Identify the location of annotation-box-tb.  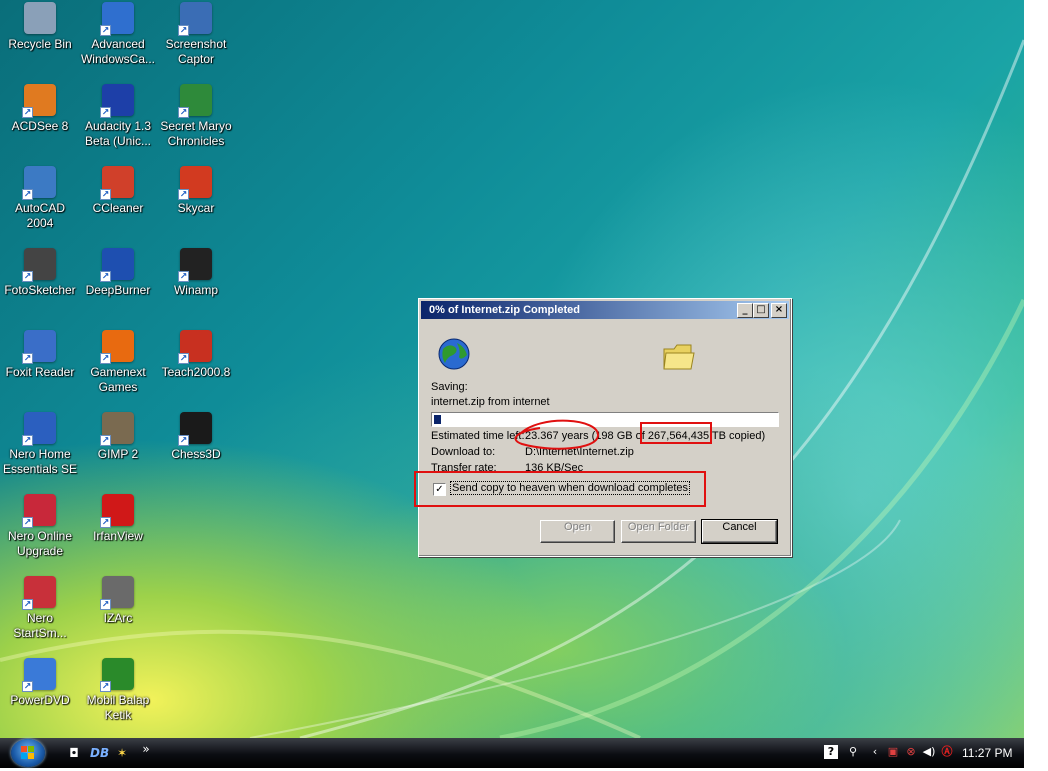
(676, 433).